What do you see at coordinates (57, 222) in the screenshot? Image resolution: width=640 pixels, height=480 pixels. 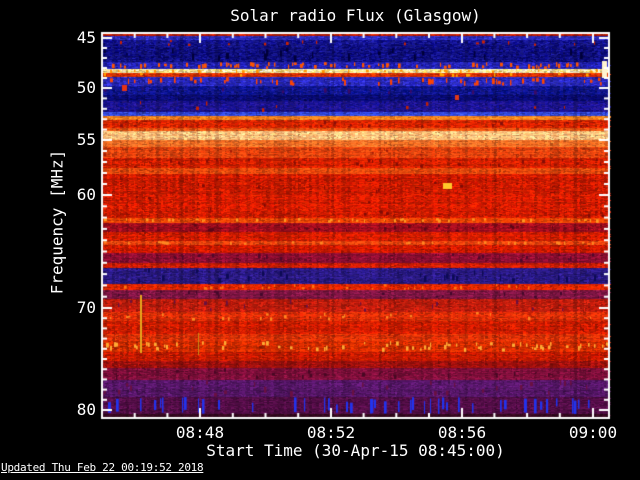 I see `y-axis-label: Frequency [MHz]` at bounding box center [57, 222].